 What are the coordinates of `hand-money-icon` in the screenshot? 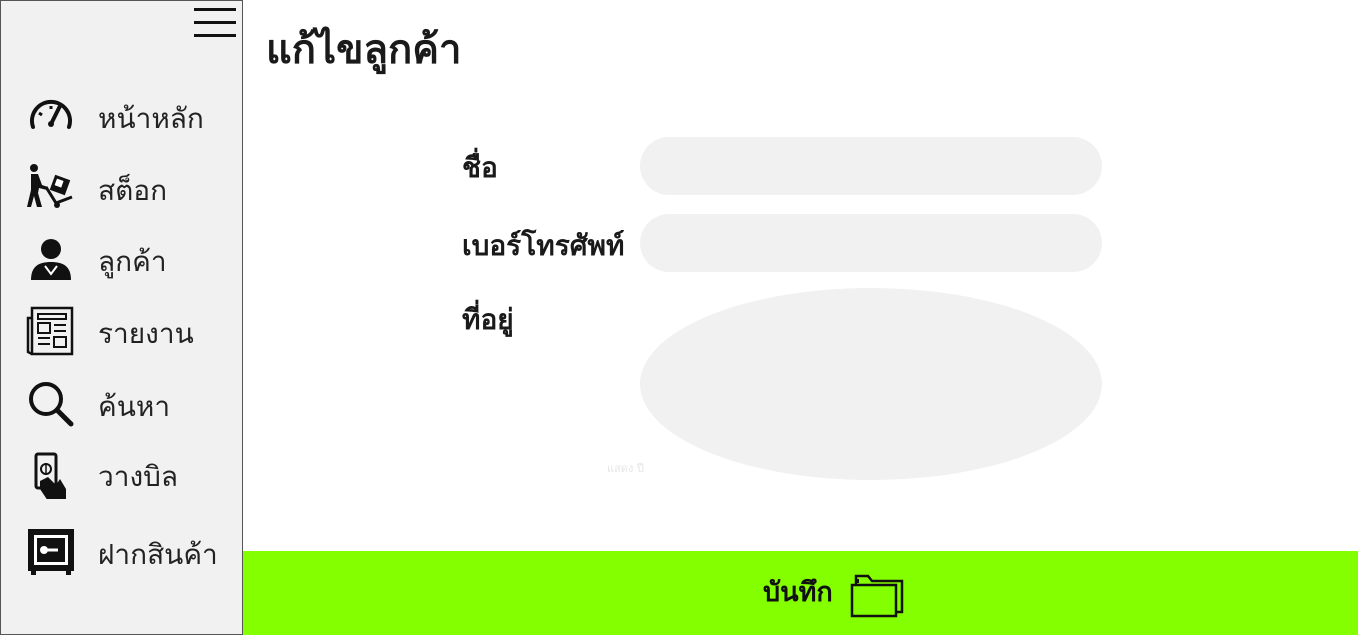 It's located at (51, 475).